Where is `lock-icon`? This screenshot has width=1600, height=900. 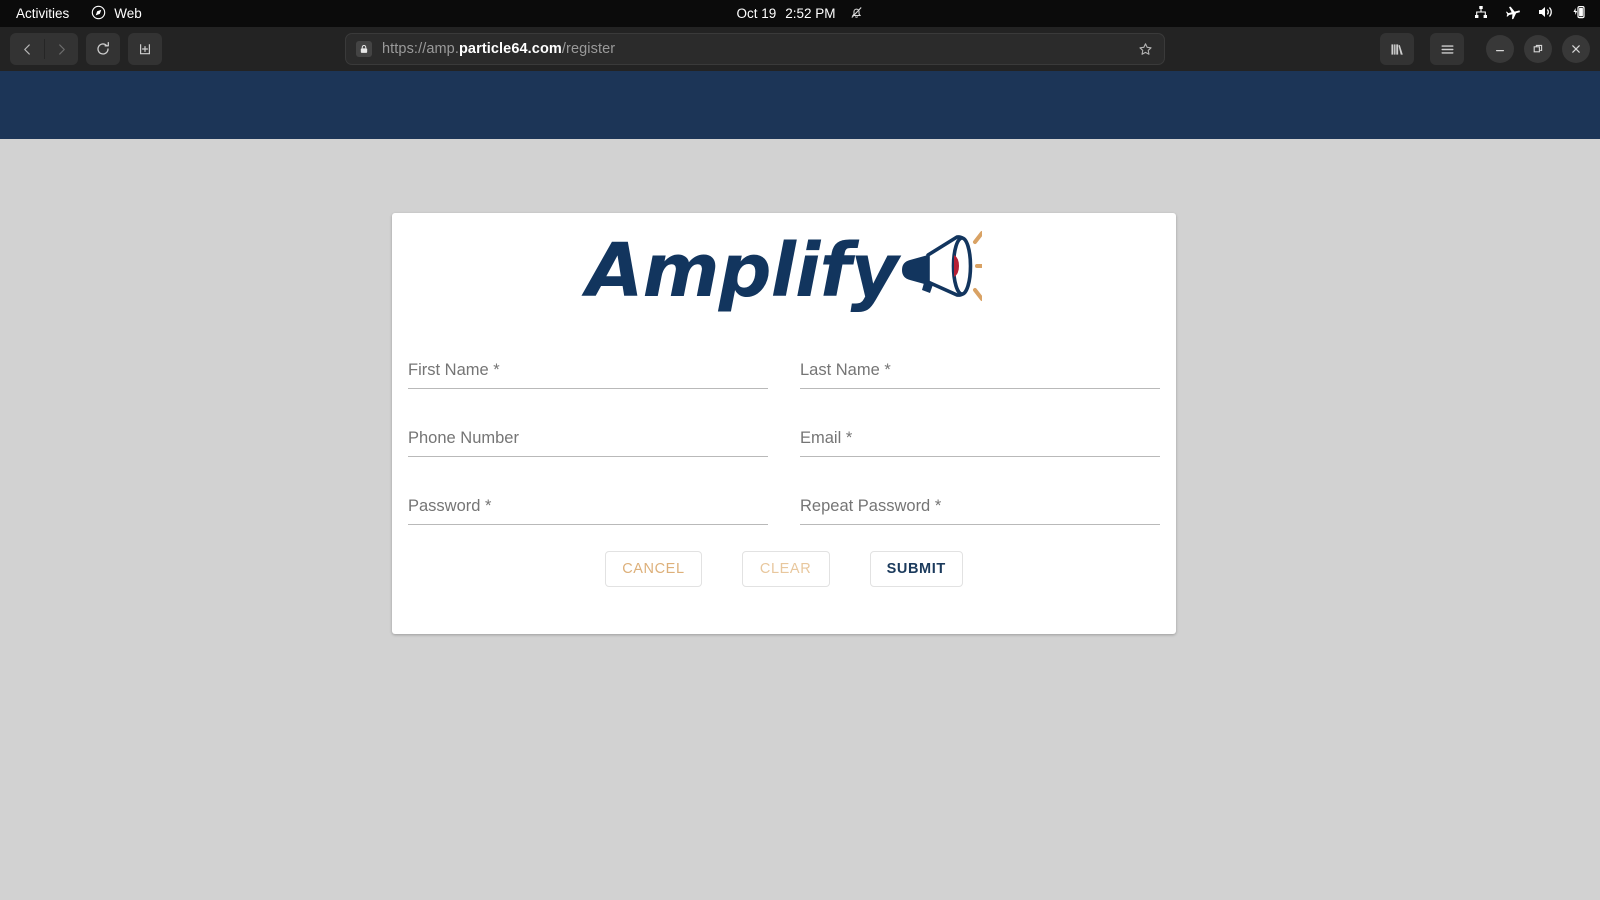 lock-icon is located at coordinates (364, 49).